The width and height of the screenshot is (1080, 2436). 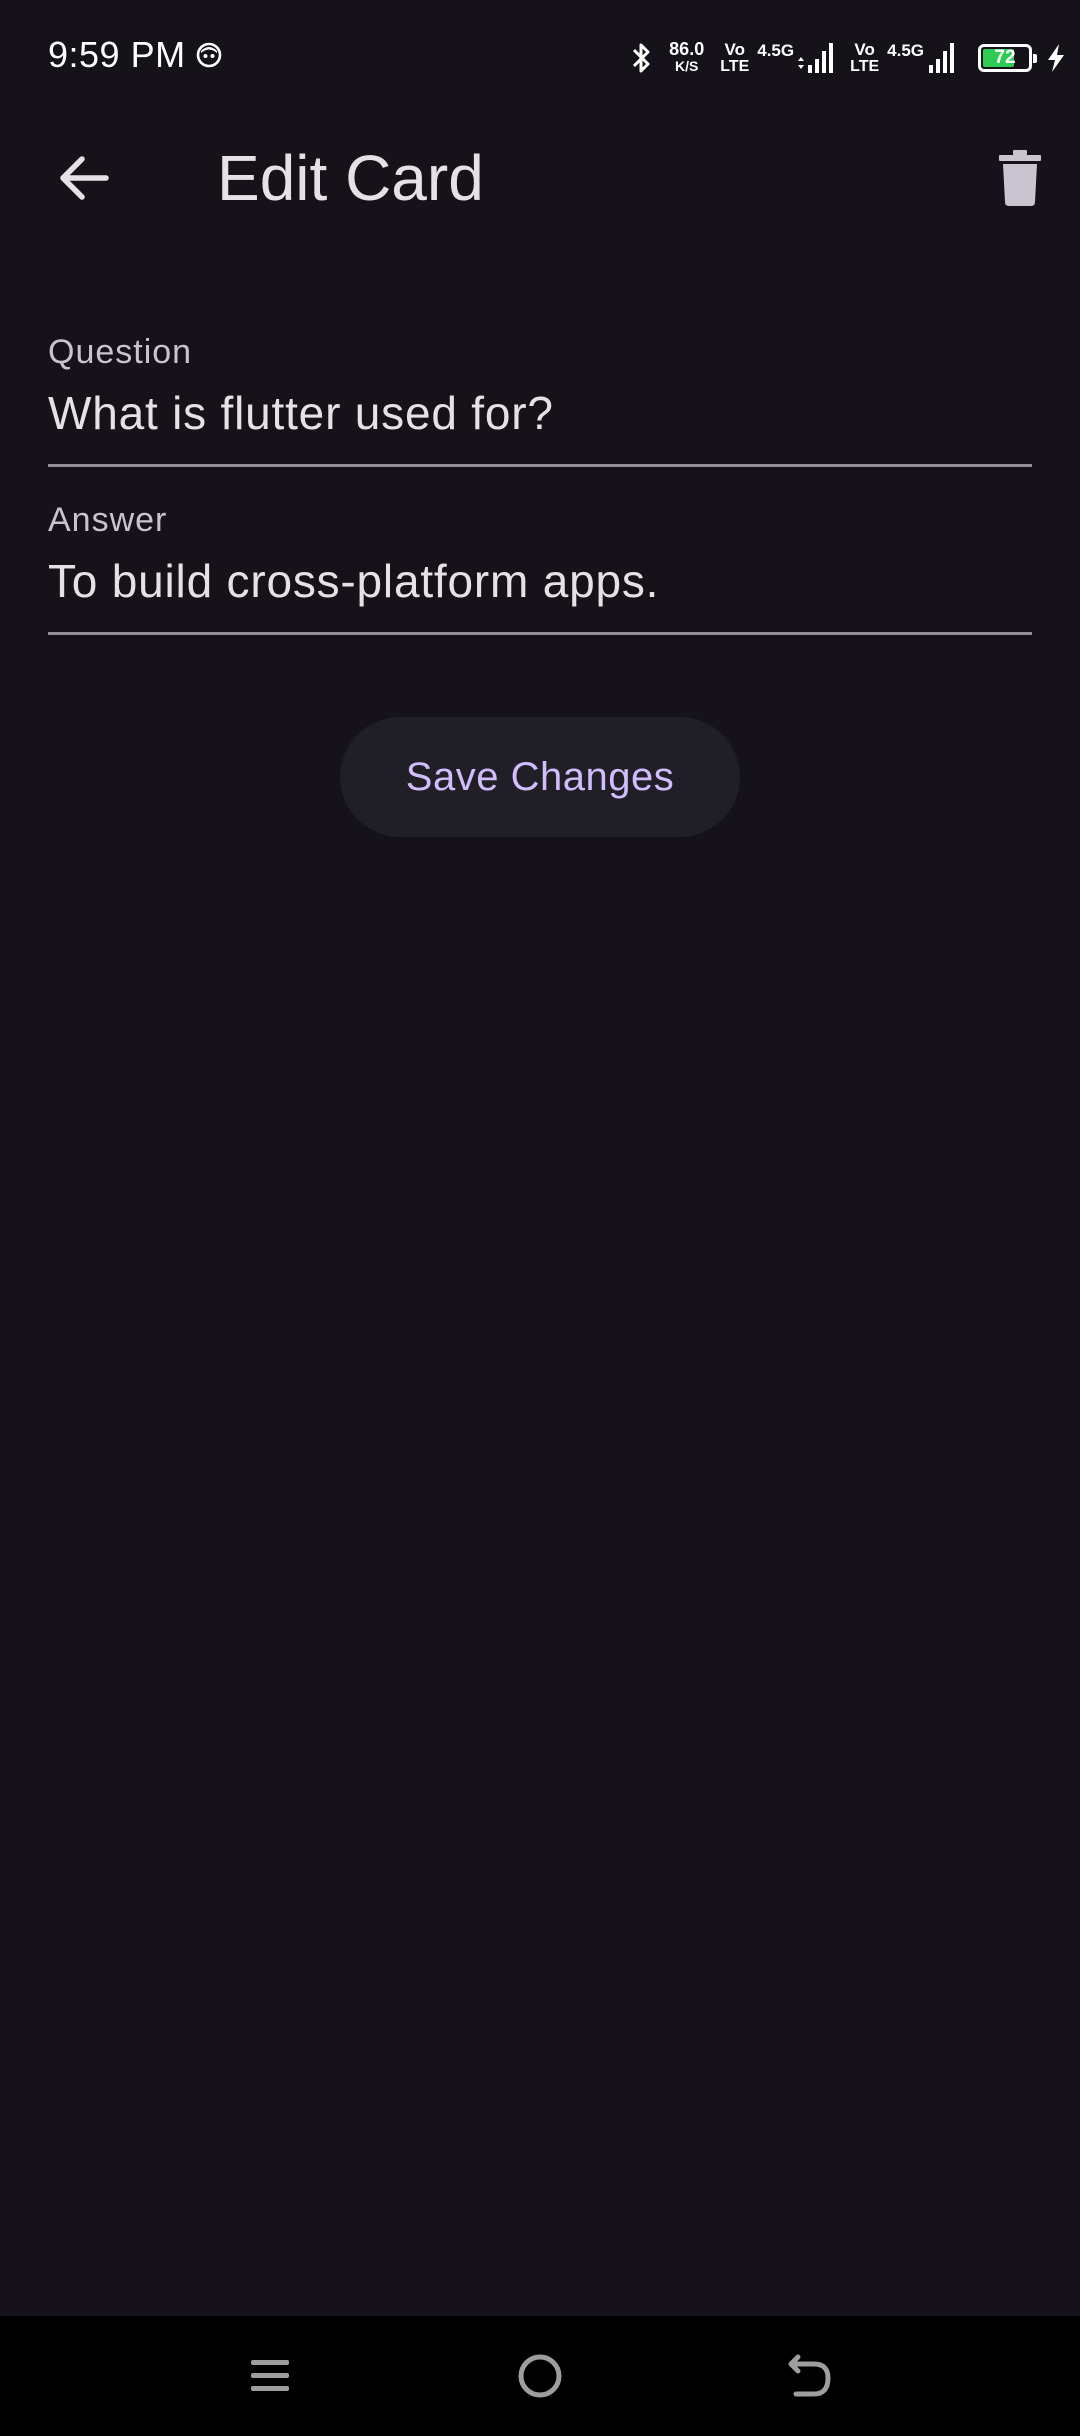 I want to click on recents-button, so click(x=270, y=2376).